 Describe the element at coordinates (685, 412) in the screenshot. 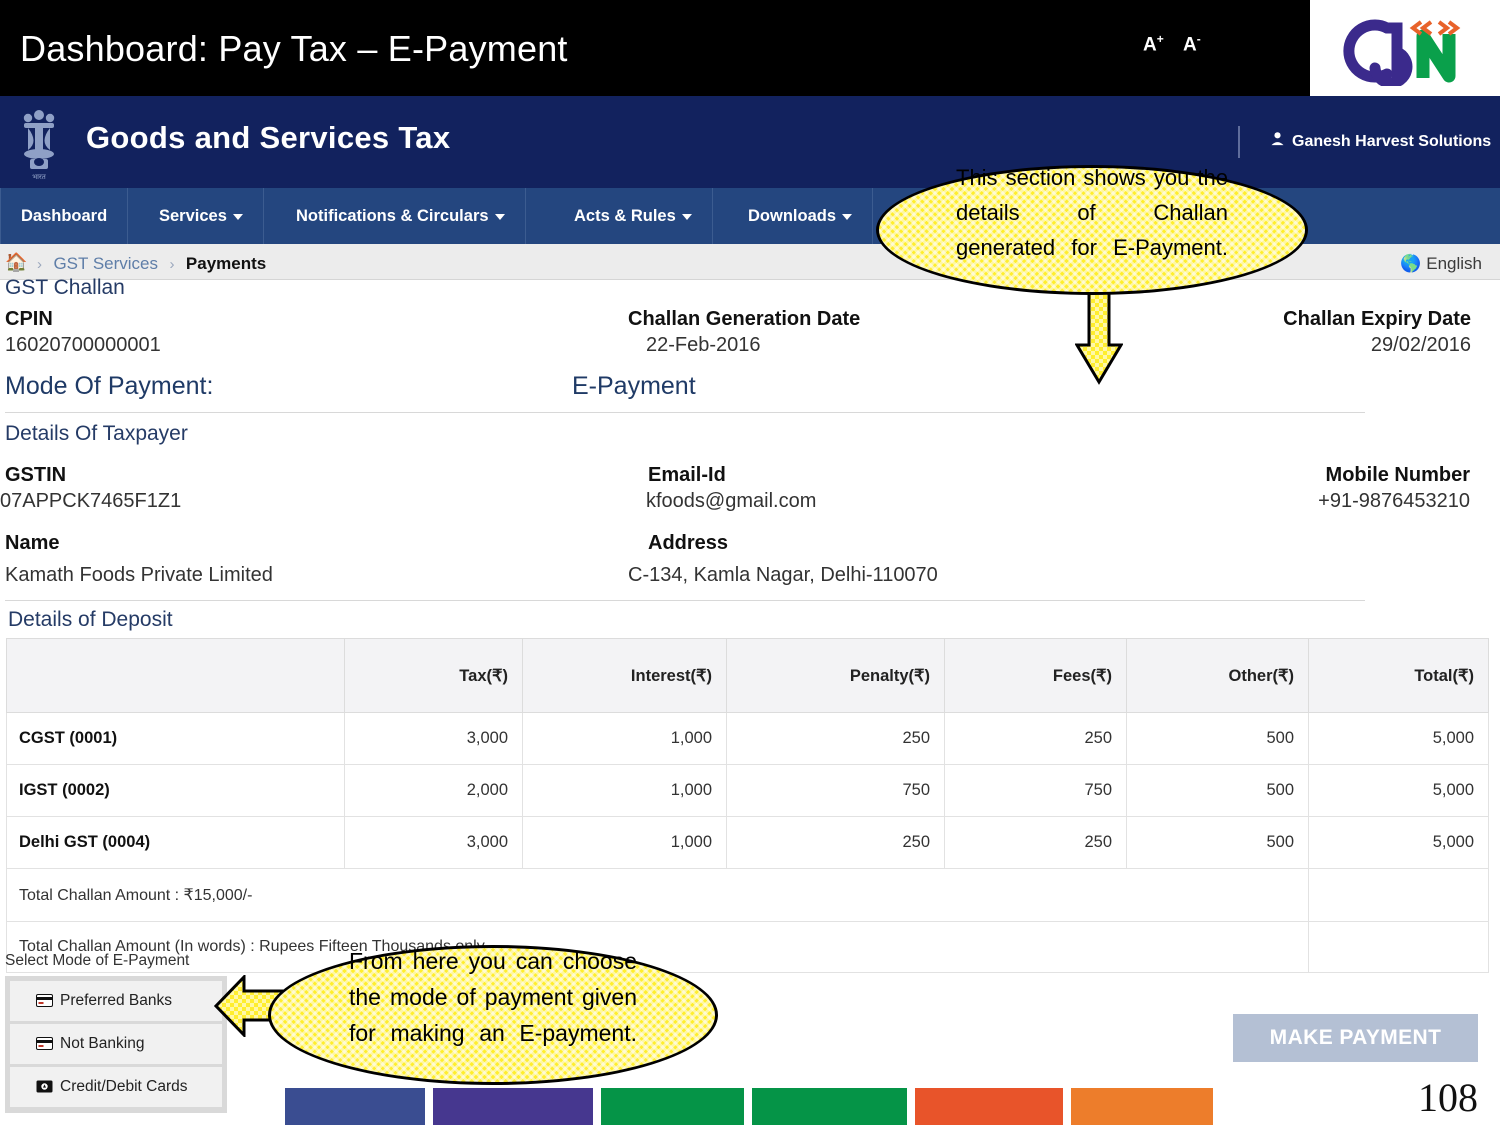

I see `divider` at that location.